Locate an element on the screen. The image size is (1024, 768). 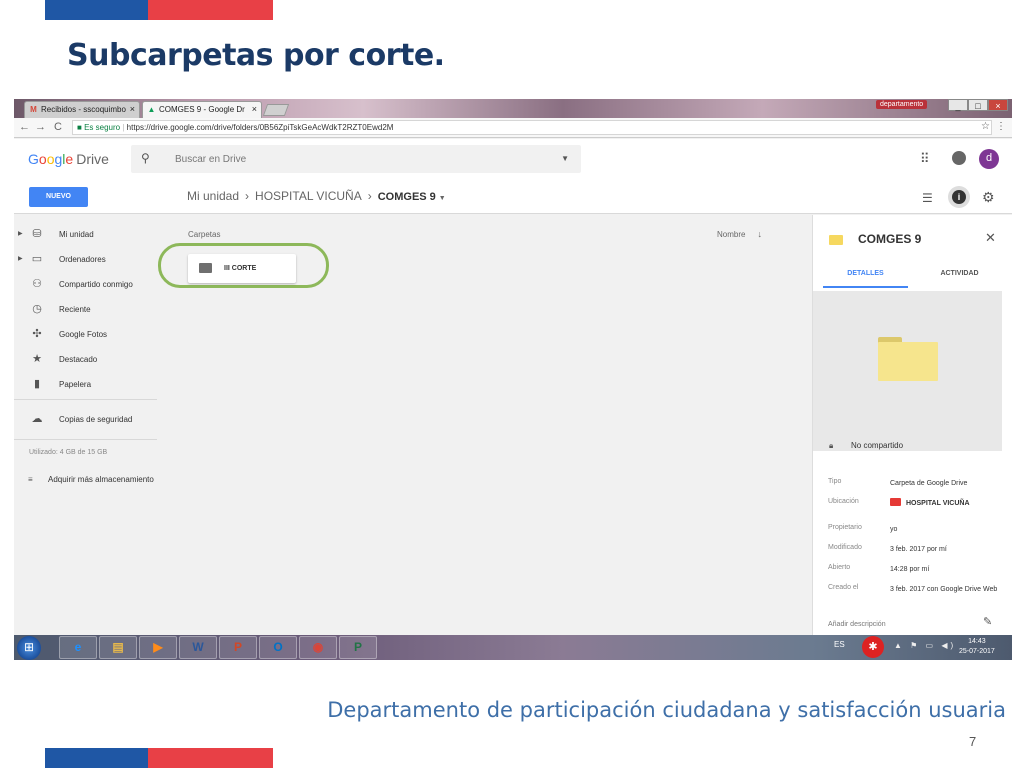
tab-gmail: M Recibidos - sscoquimbo × is located at coordinates (82, 109).